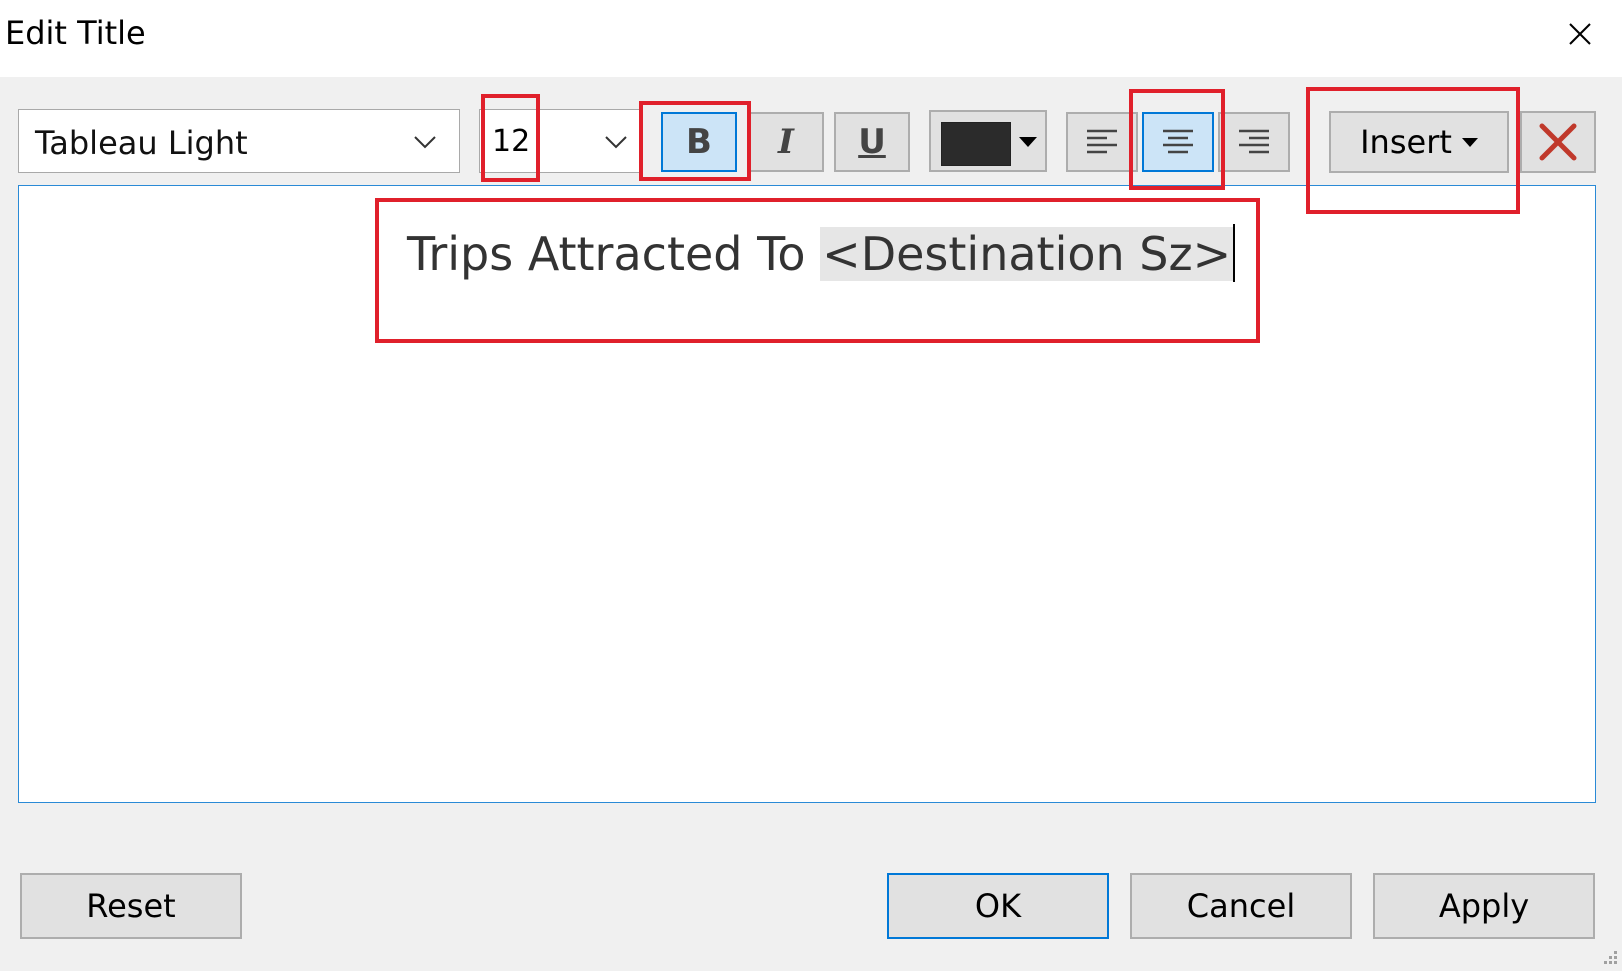 The width and height of the screenshot is (1622, 971). I want to click on insert-button: Insert, so click(1419, 142).